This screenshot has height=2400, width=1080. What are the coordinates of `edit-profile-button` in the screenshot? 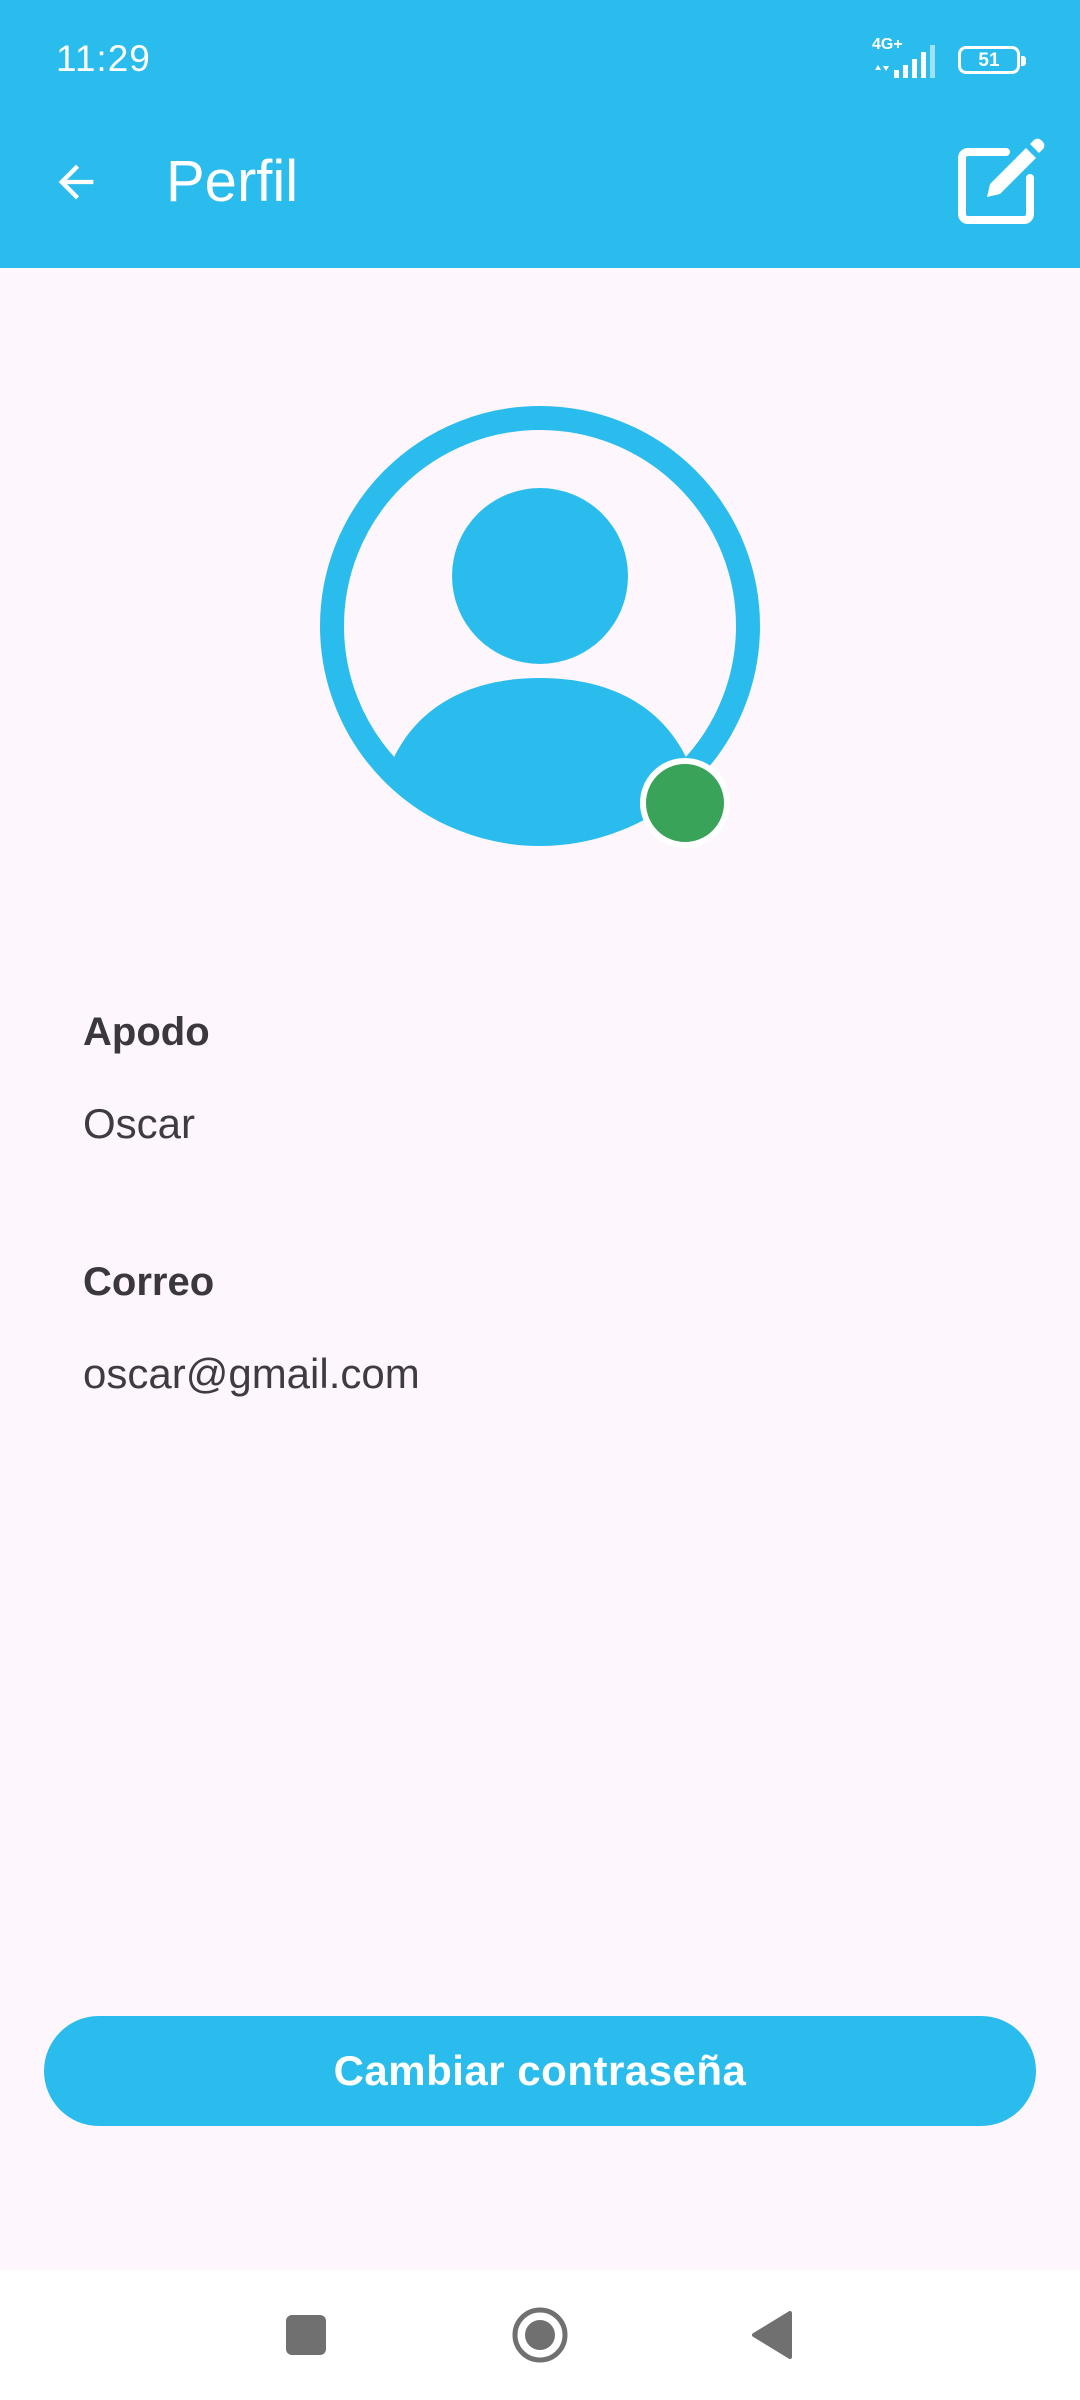 It's located at (1000, 182).